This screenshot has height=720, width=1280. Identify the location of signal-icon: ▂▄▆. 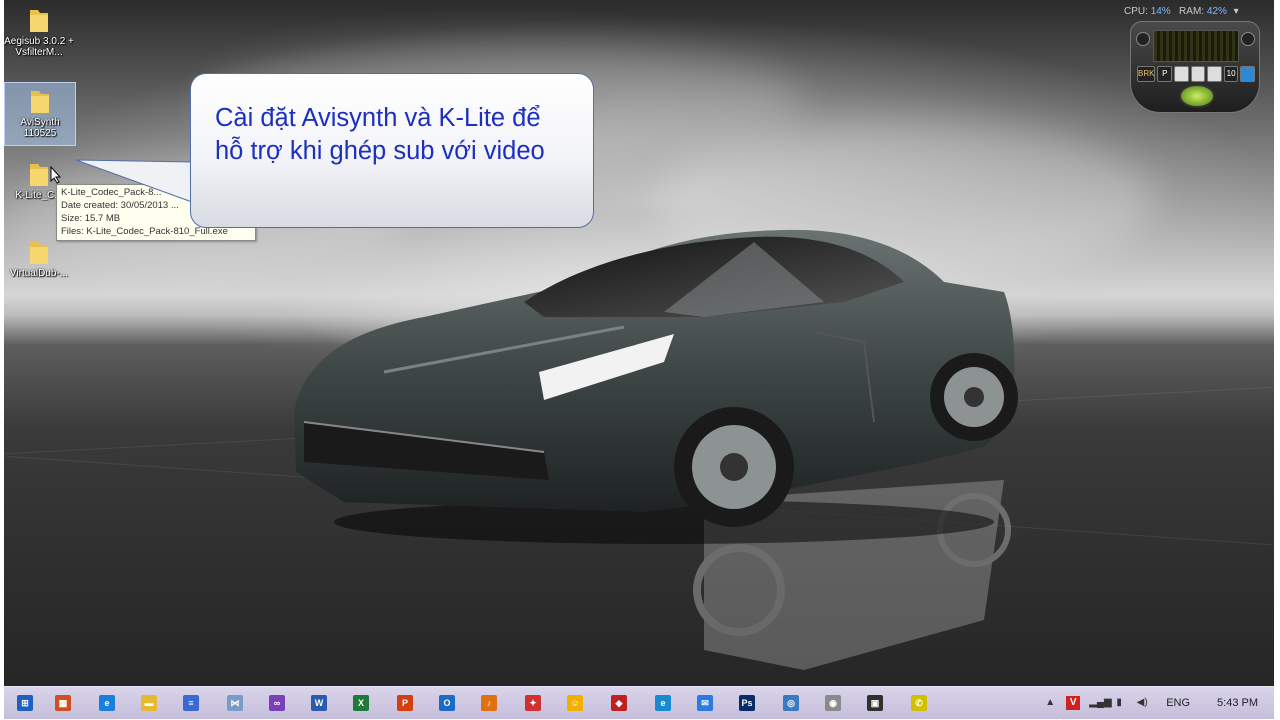
(1100, 703).